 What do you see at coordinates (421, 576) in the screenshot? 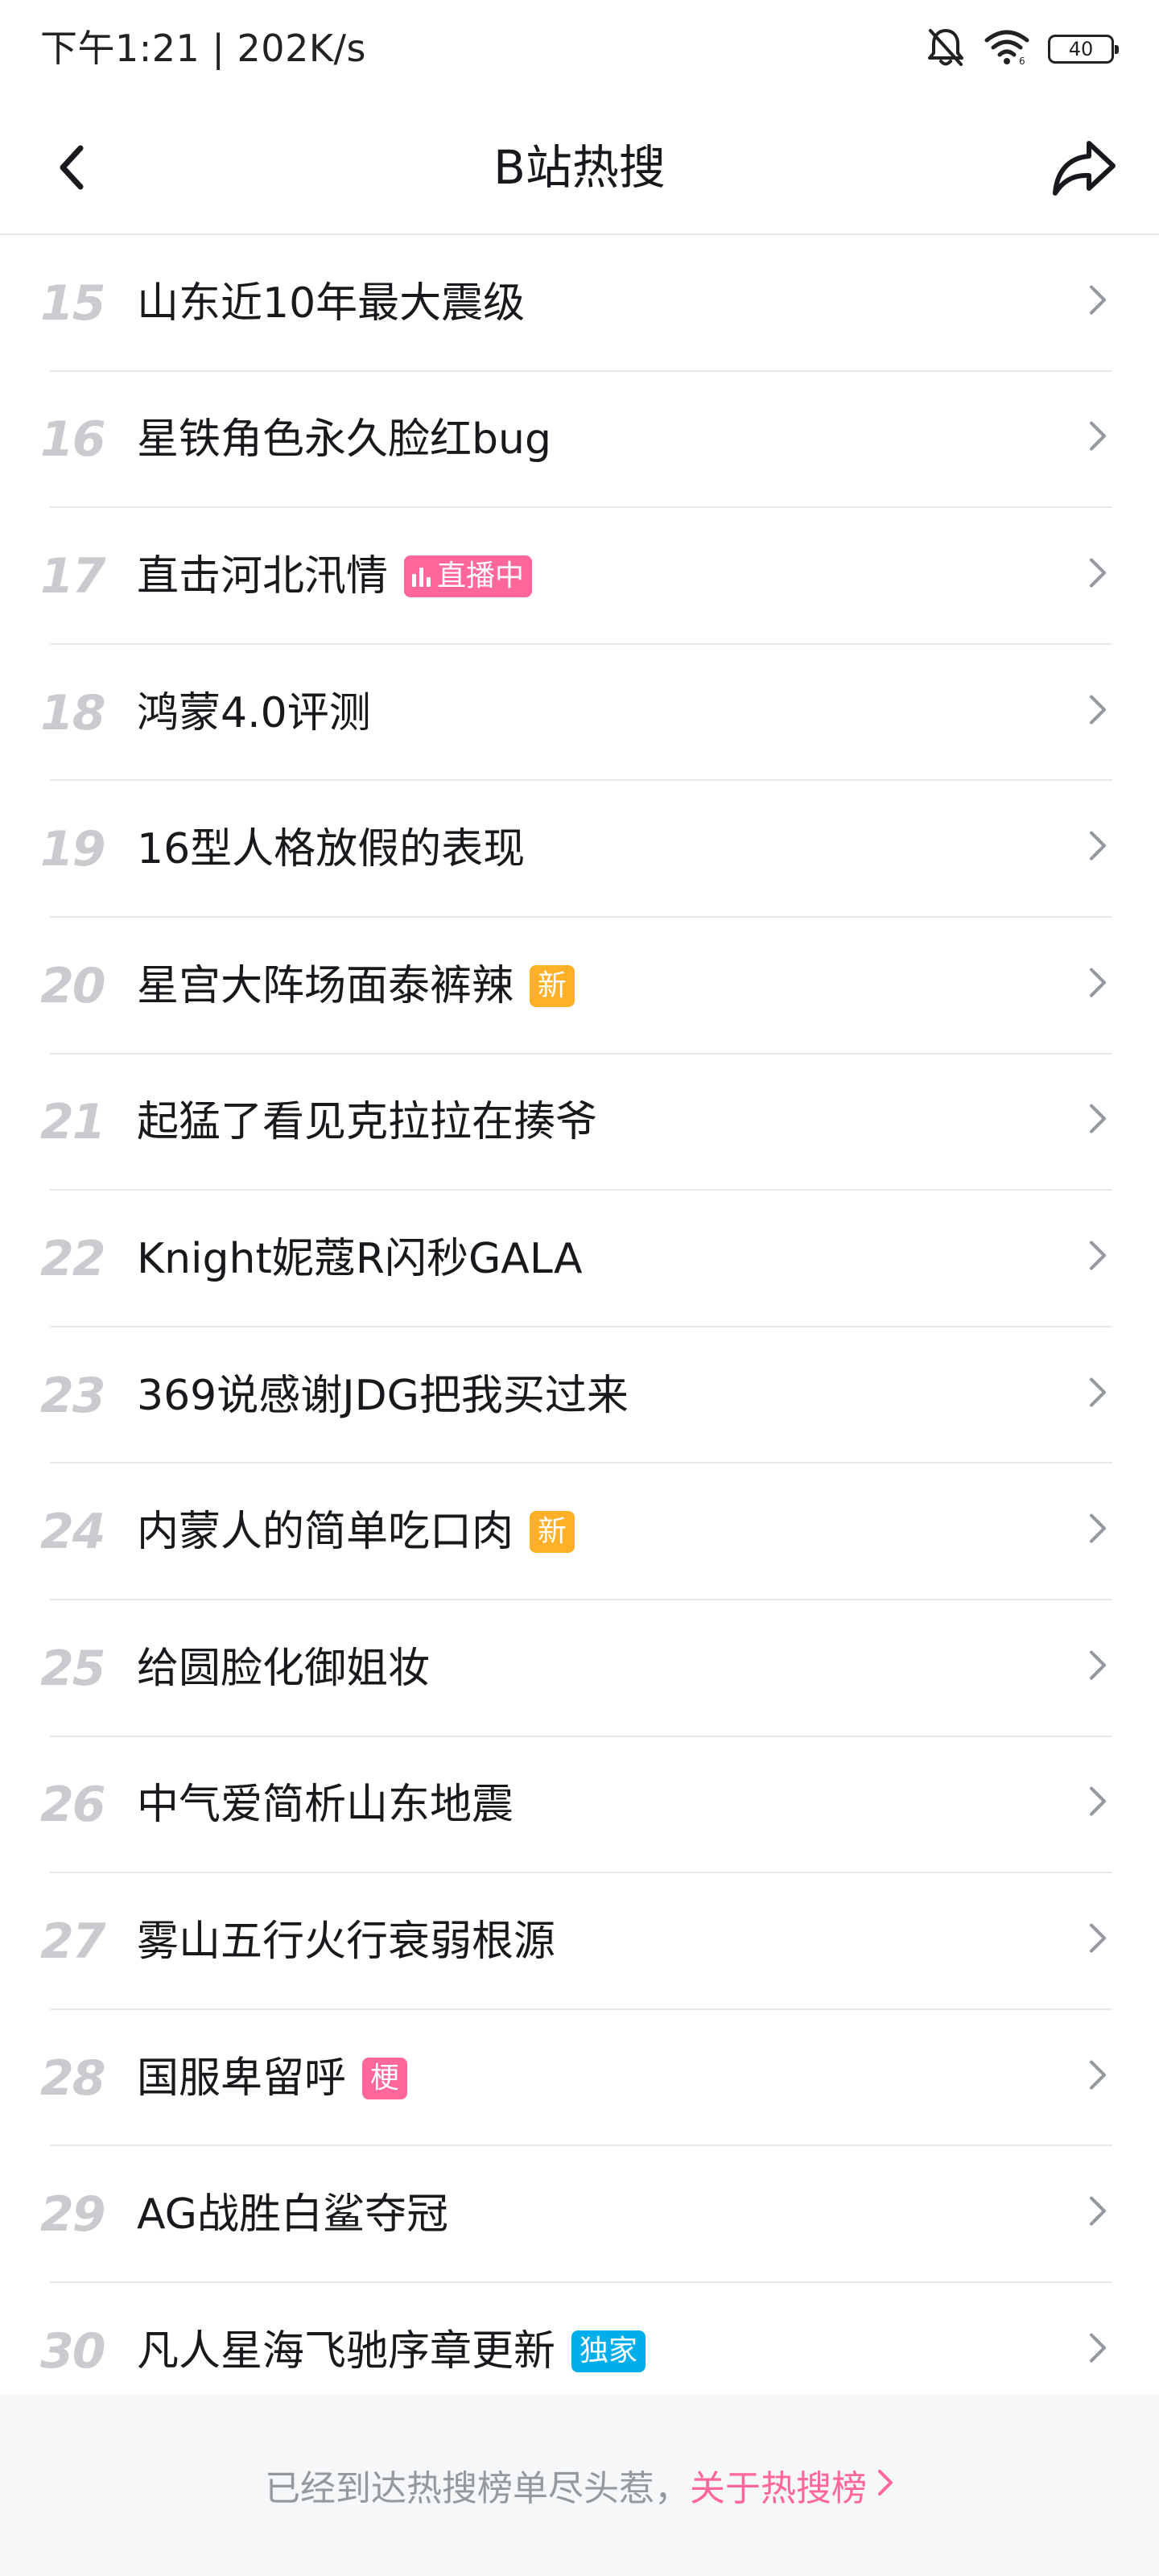
I see `live-bars-icon` at bounding box center [421, 576].